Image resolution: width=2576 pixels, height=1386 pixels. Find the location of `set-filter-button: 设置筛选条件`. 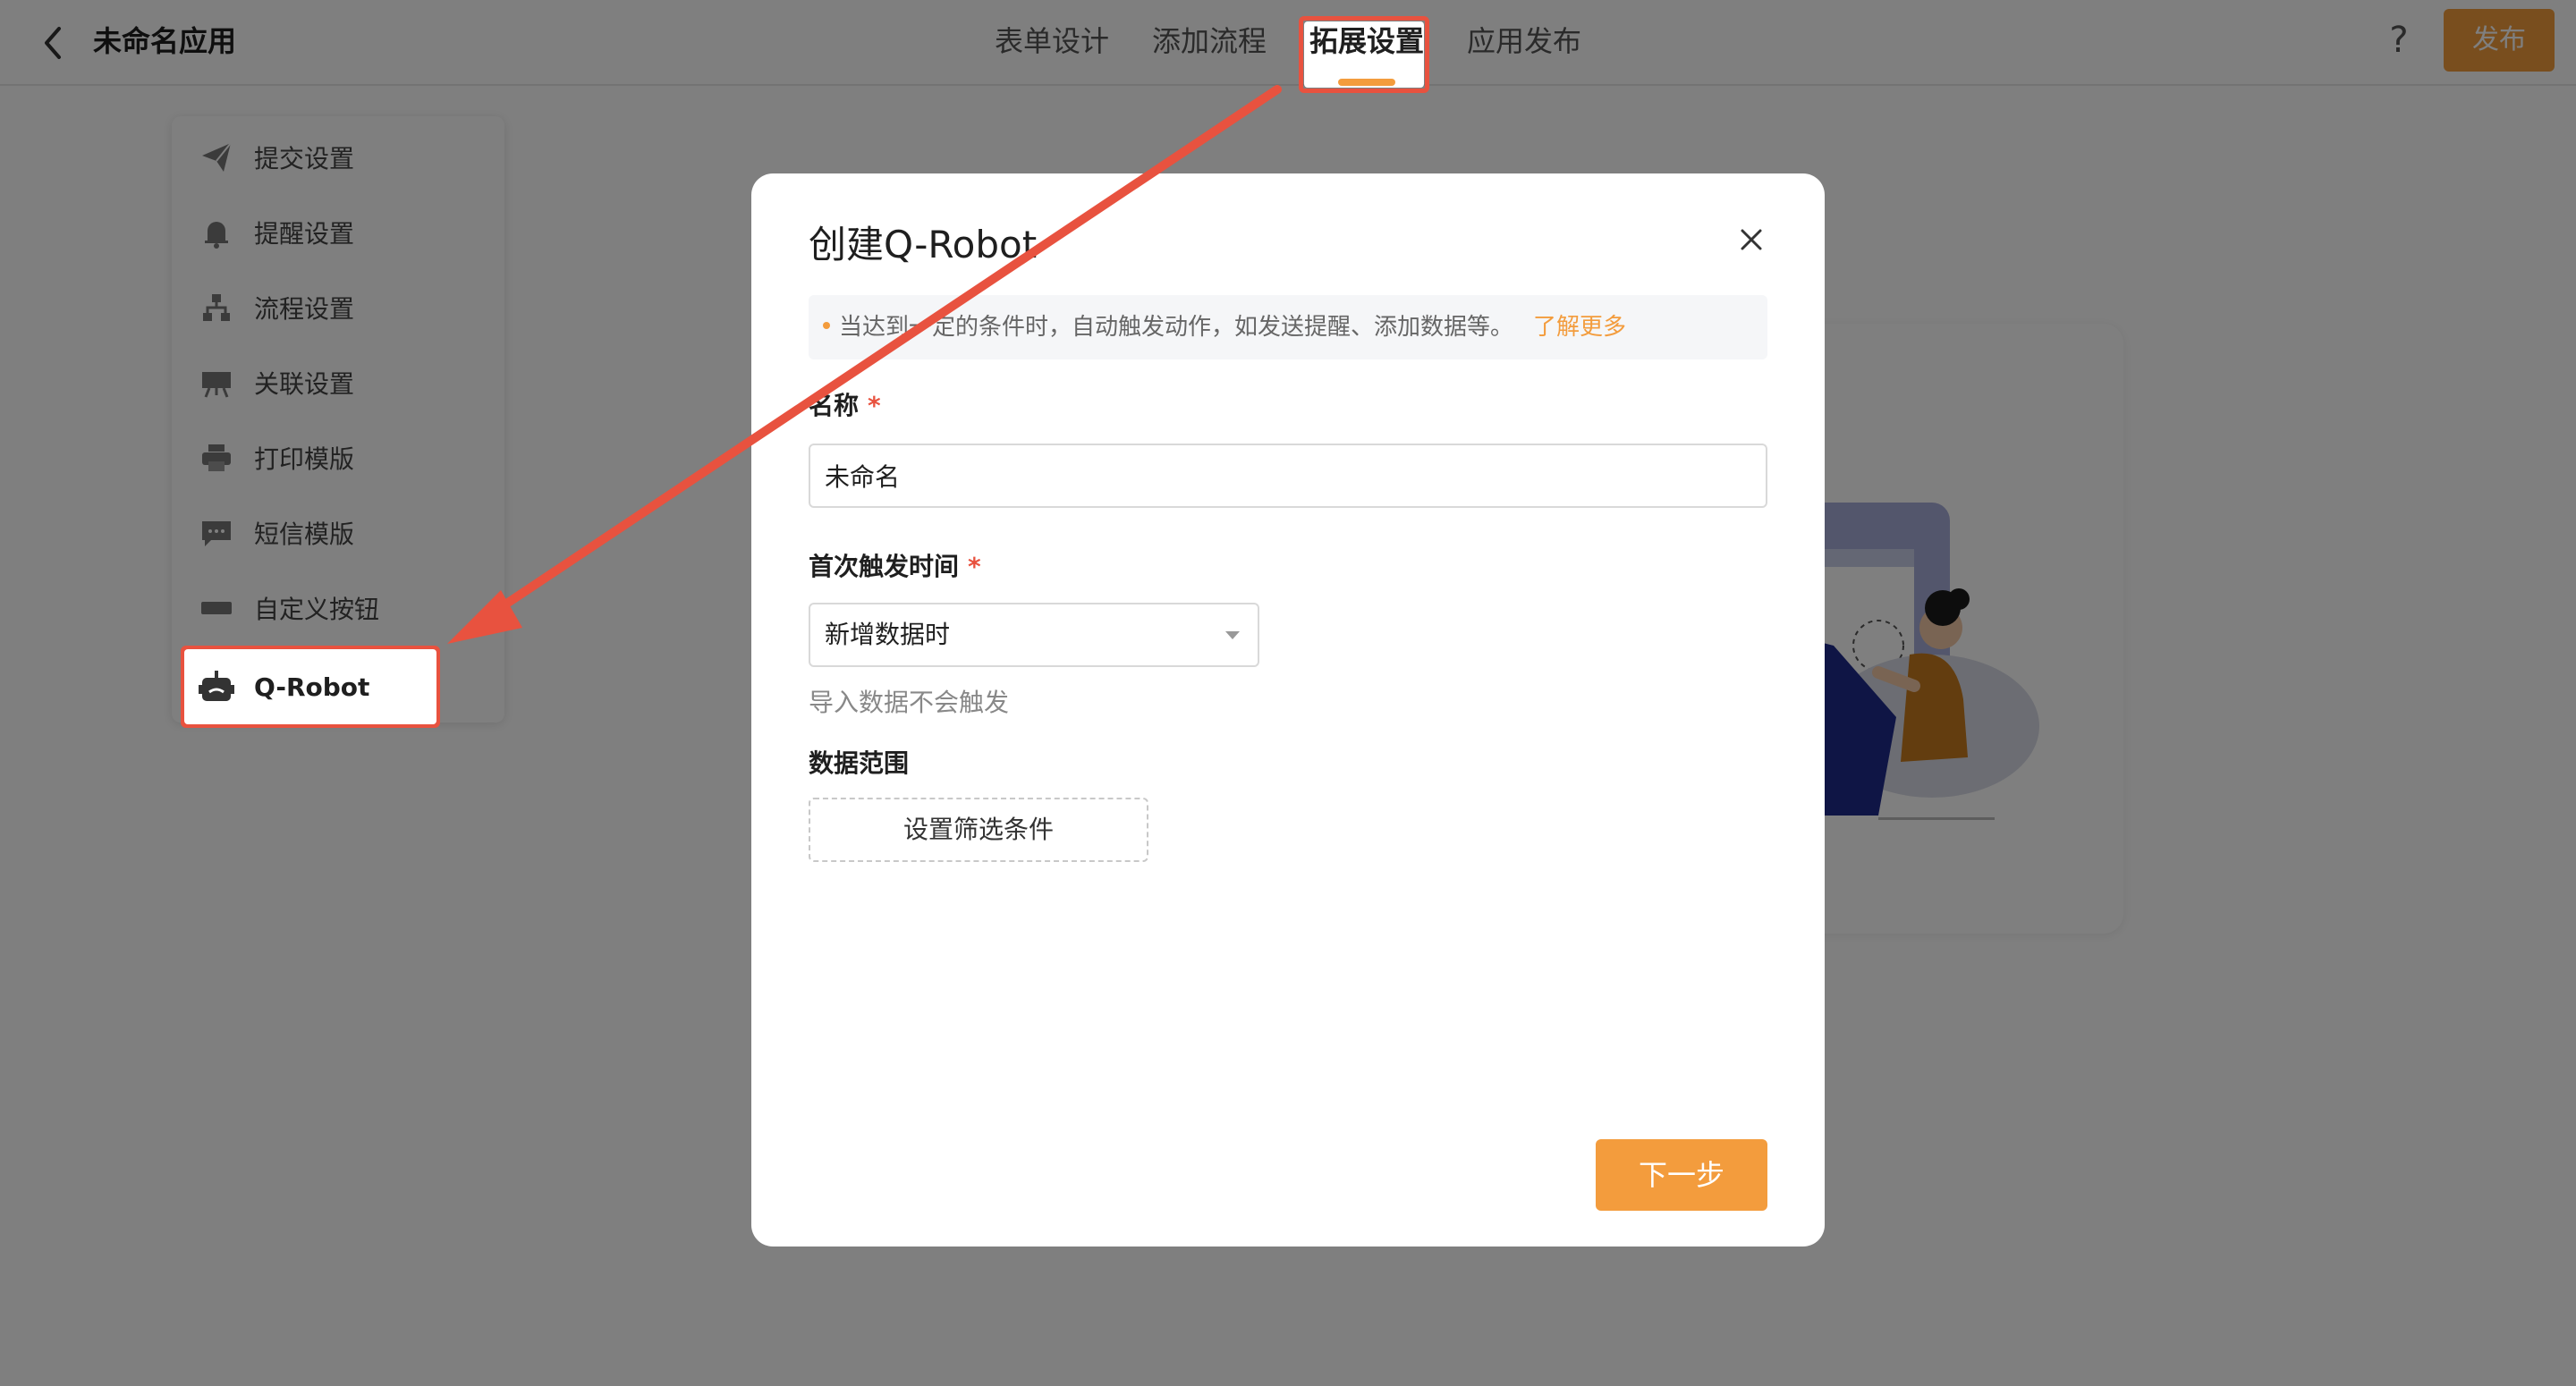

set-filter-button: 设置筛选条件 is located at coordinates (978, 830).